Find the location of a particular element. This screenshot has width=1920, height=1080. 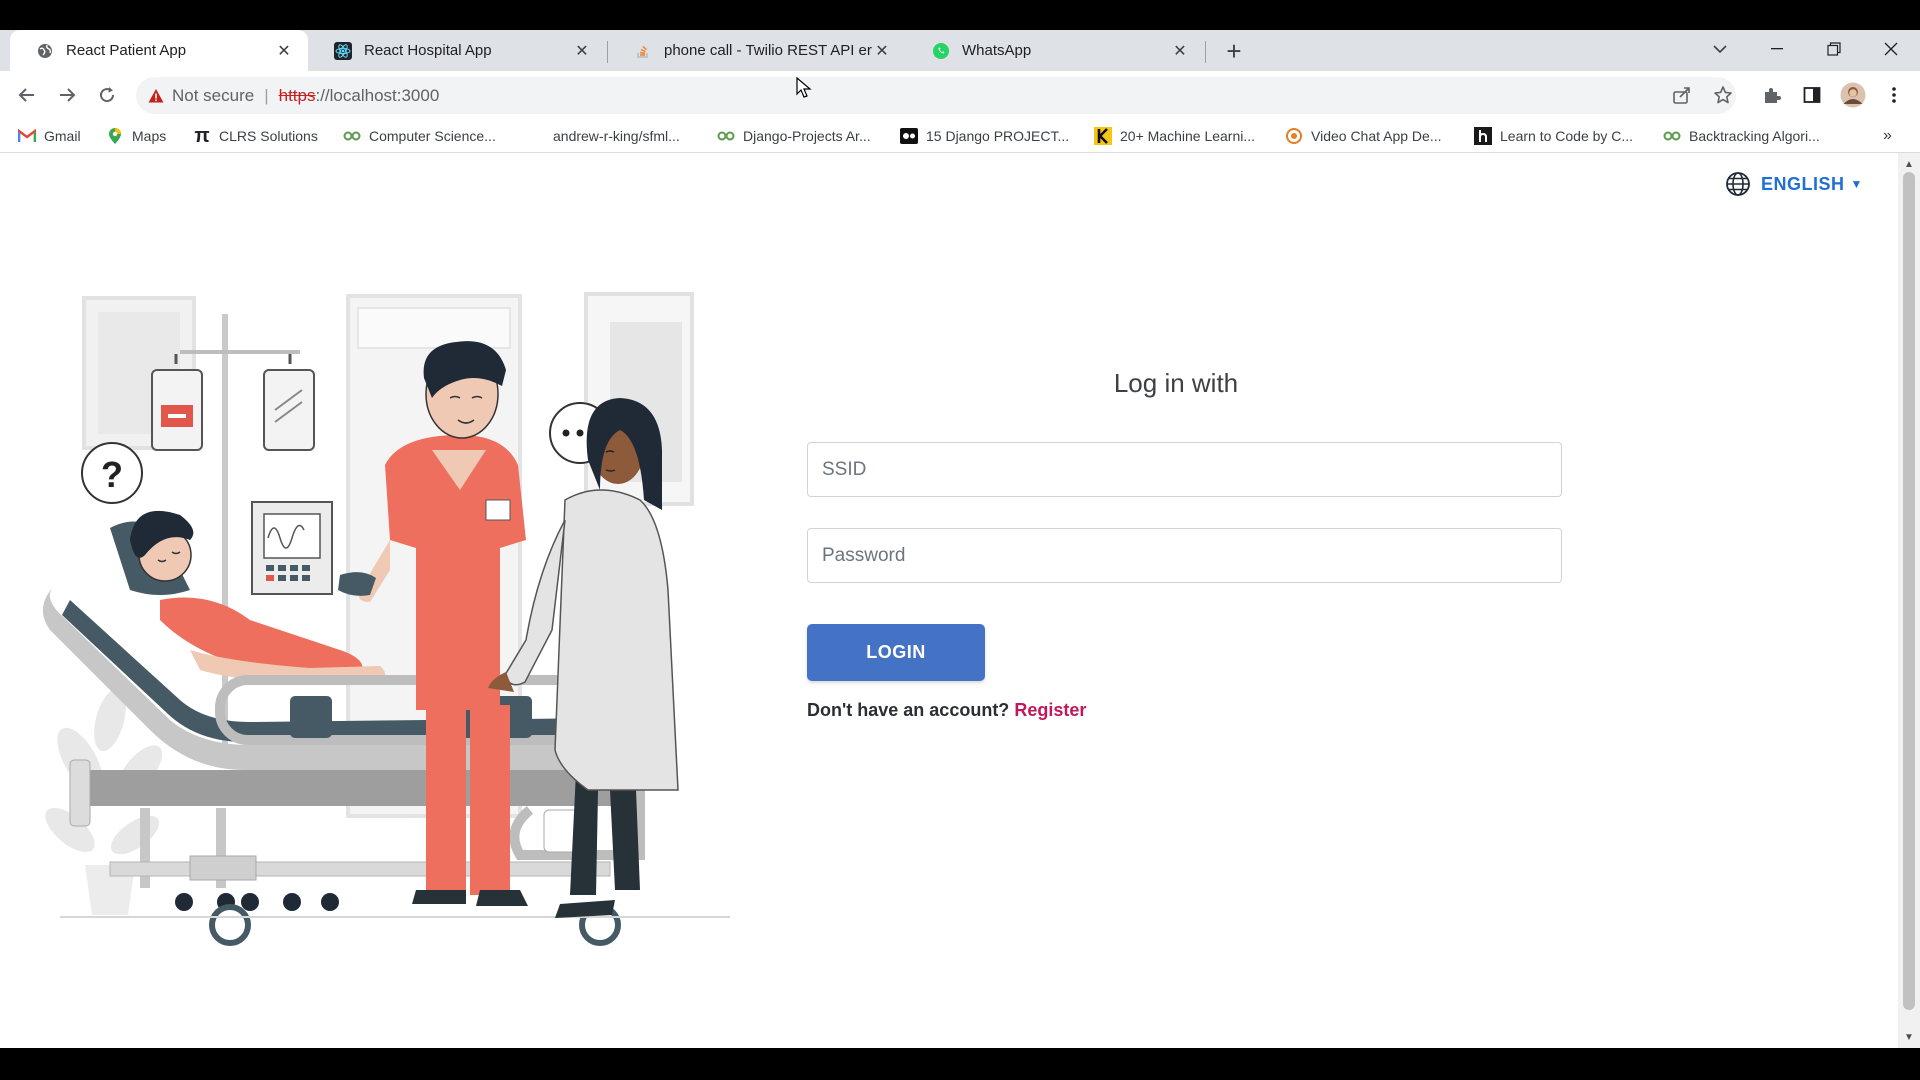

bookmark-label: Gmail is located at coordinates (62, 136).